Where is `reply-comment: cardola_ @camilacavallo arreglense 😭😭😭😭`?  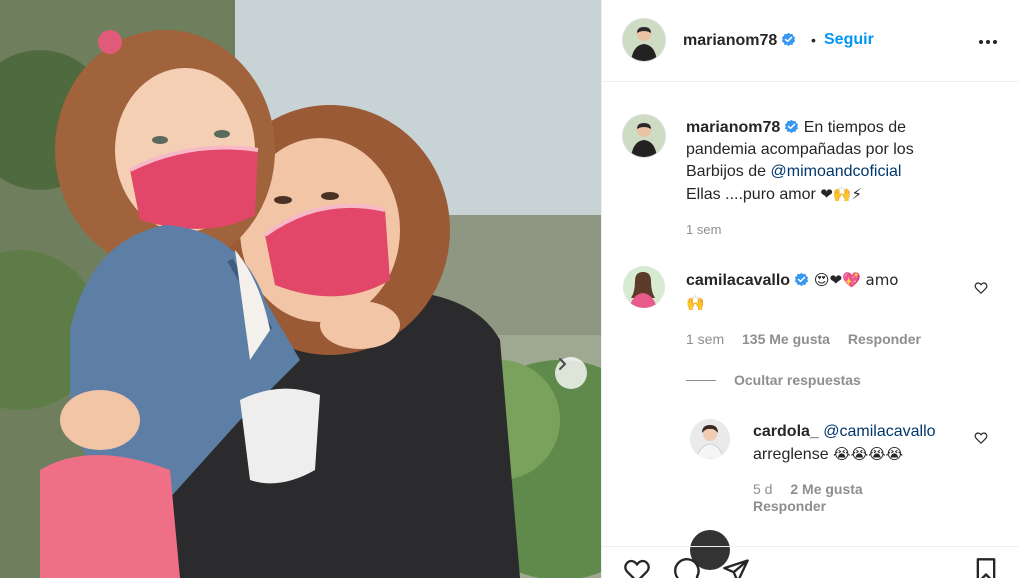
reply-comment: cardola_ @camilacavallo arreglense 😭😭😭😭 is located at coordinates (868, 443).